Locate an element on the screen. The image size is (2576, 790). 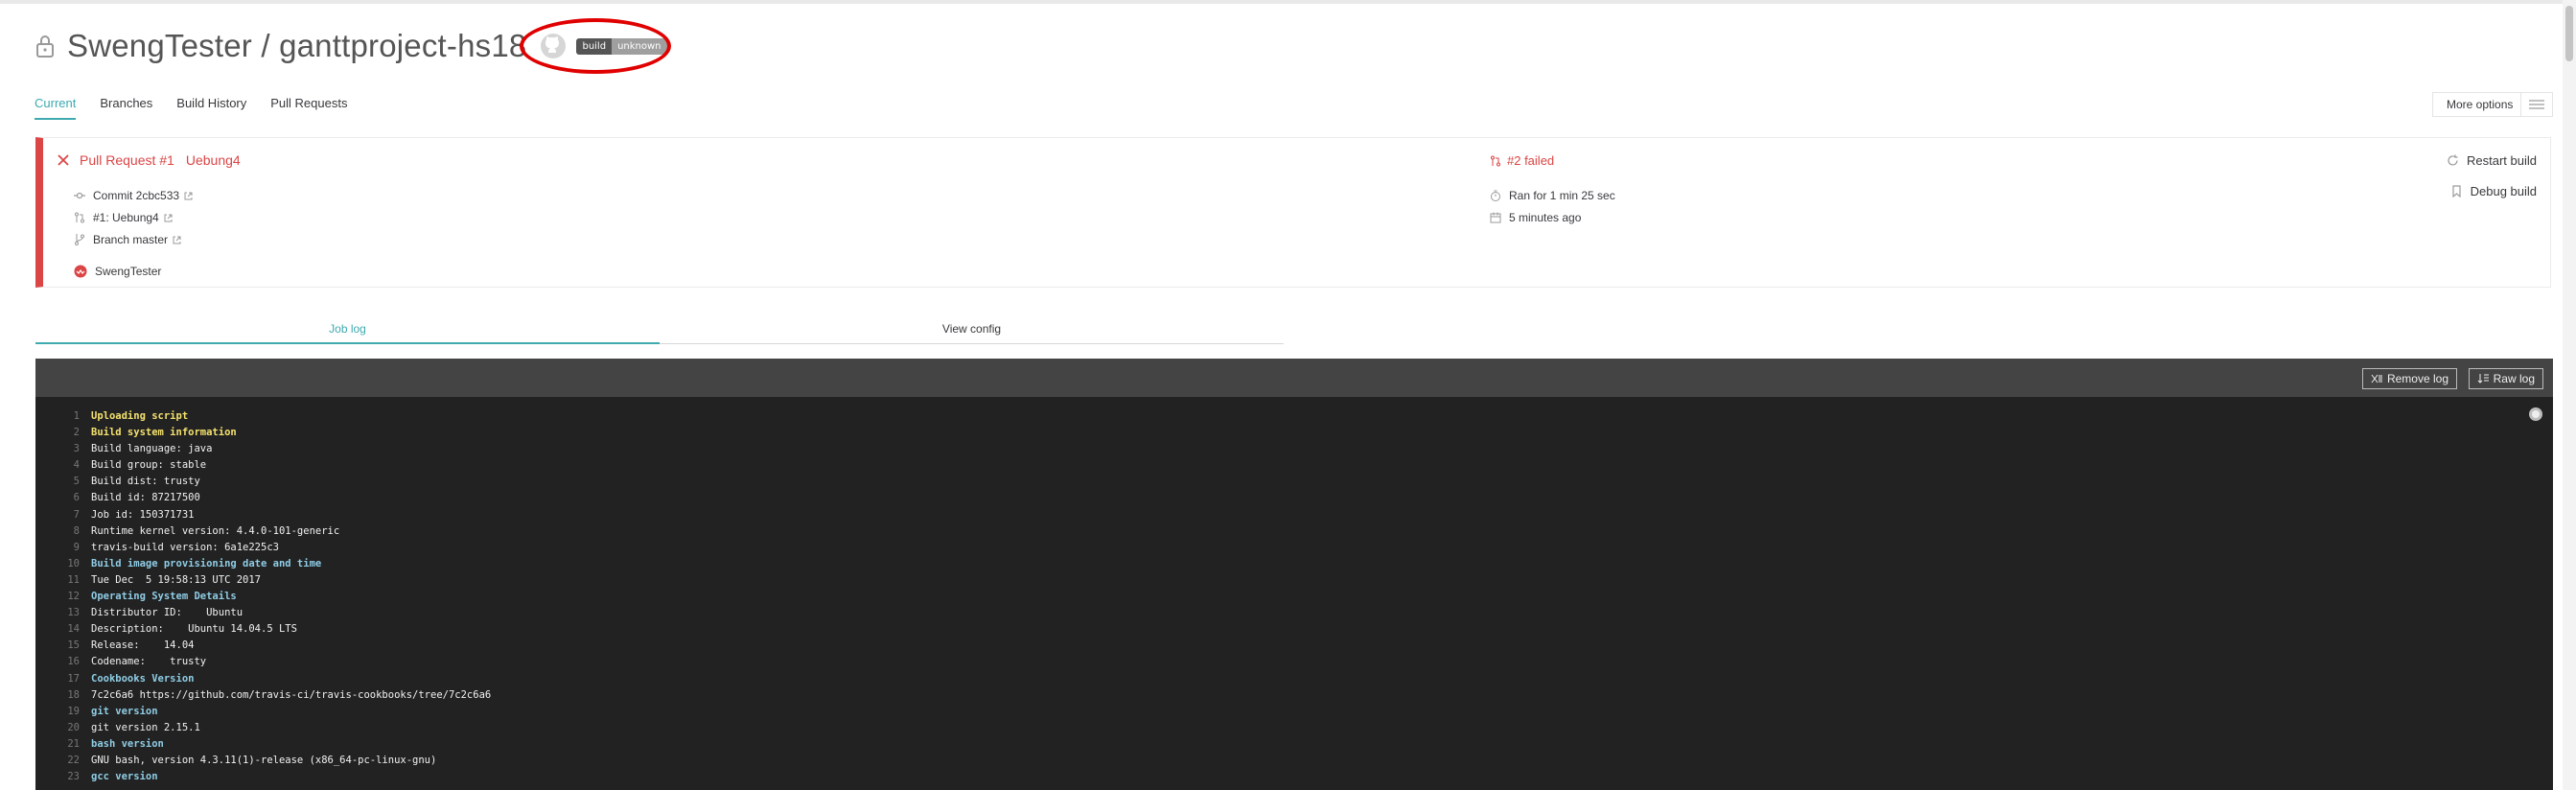
pull-request-icon is located at coordinates (80, 217).